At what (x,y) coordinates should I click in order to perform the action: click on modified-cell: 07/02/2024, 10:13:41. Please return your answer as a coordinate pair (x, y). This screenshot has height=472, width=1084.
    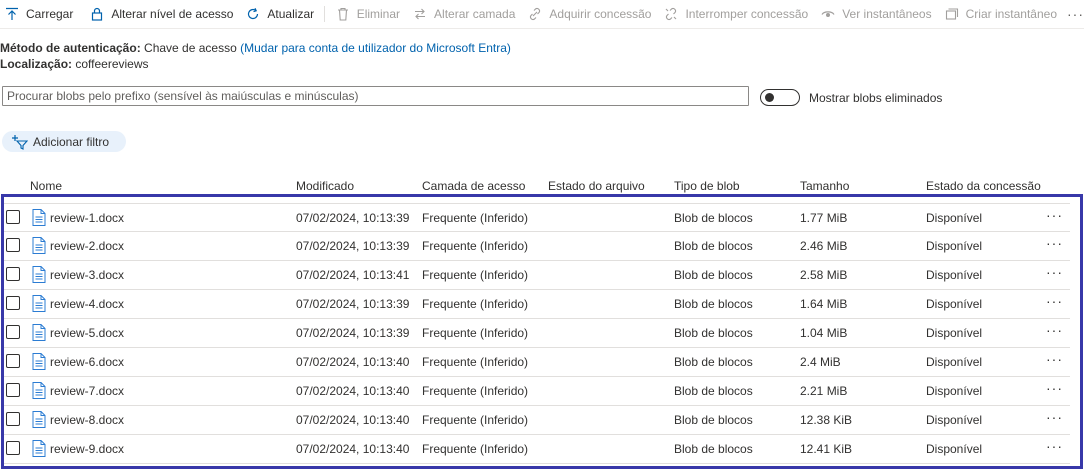
    Looking at the image, I should click on (353, 275).